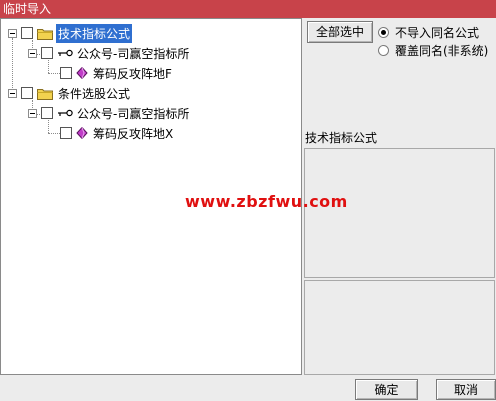  Describe the element at coordinates (132, 73) in the screenshot. I see `tree-node-label: 筹码反攻阵地F` at that location.